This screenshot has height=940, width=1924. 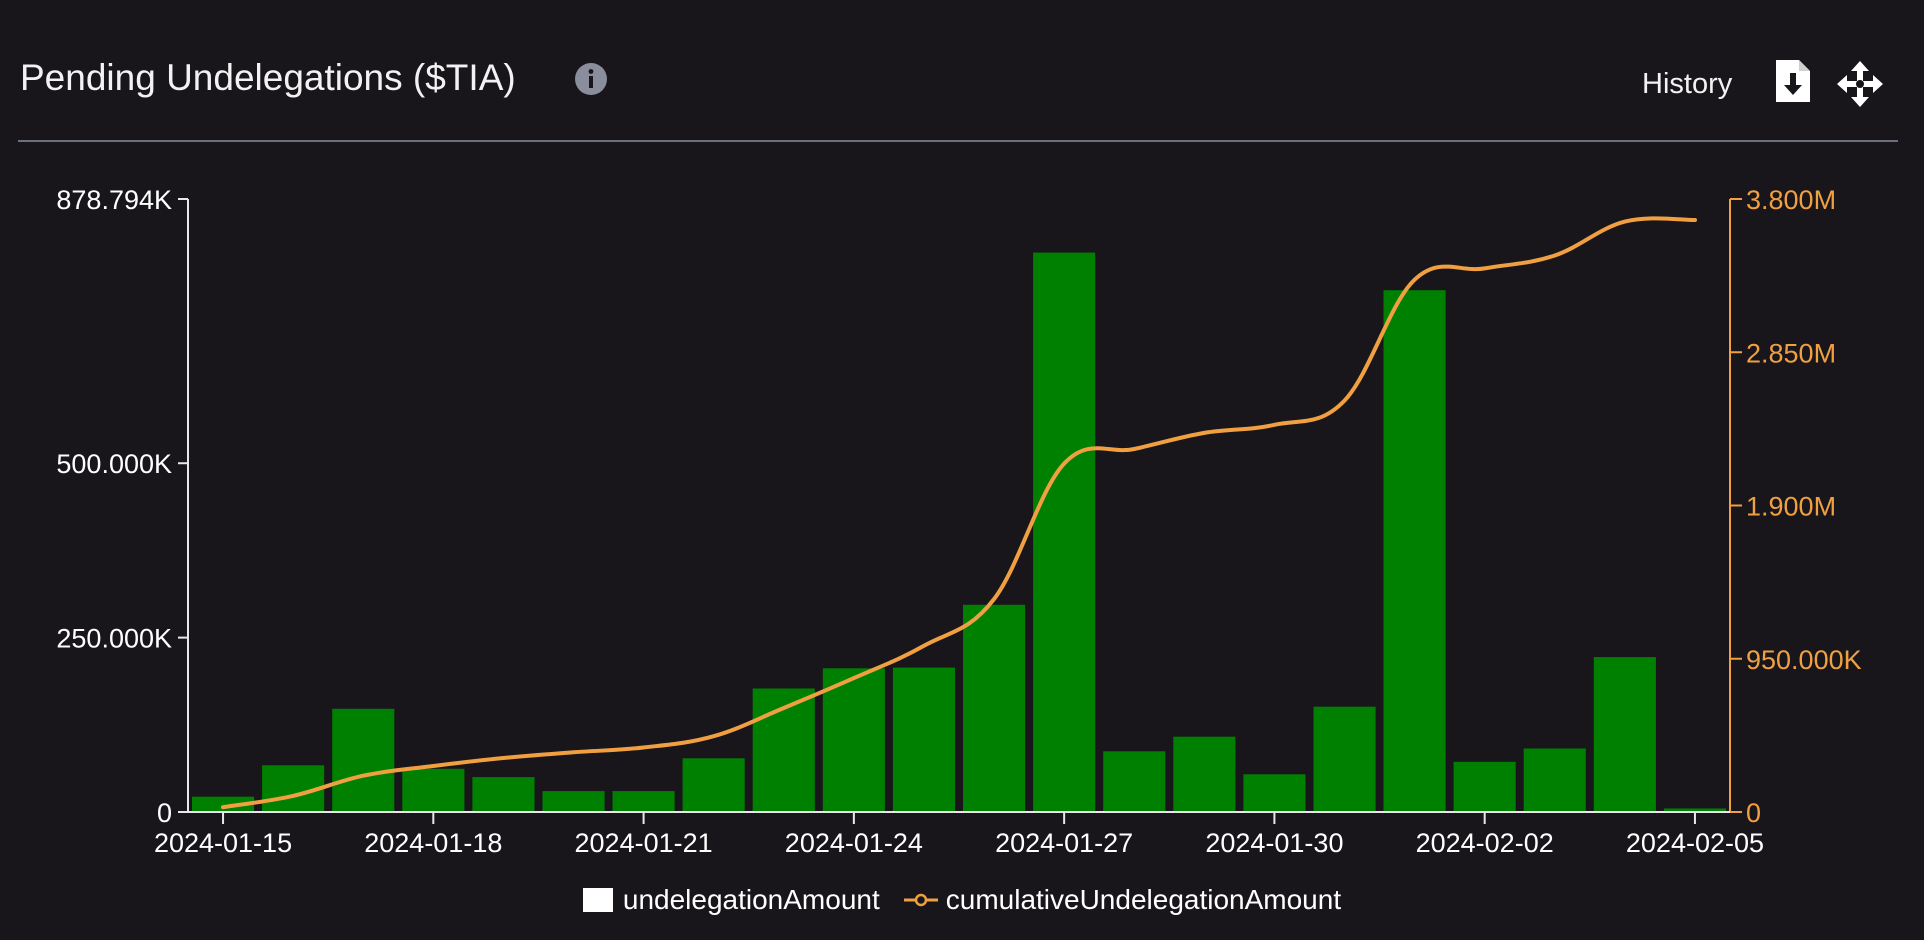 I want to click on x-tick-label: 2024-01-24, so click(x=854, y=843).